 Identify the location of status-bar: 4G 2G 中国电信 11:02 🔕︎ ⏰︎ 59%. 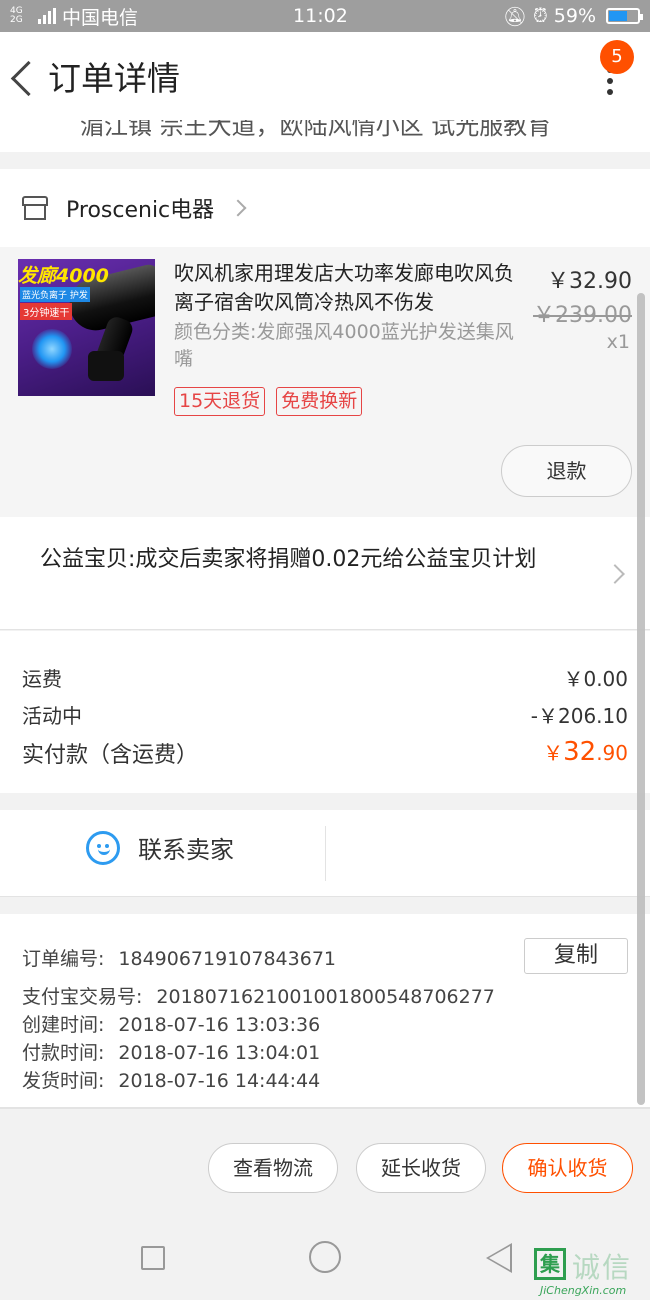
(325, 16).